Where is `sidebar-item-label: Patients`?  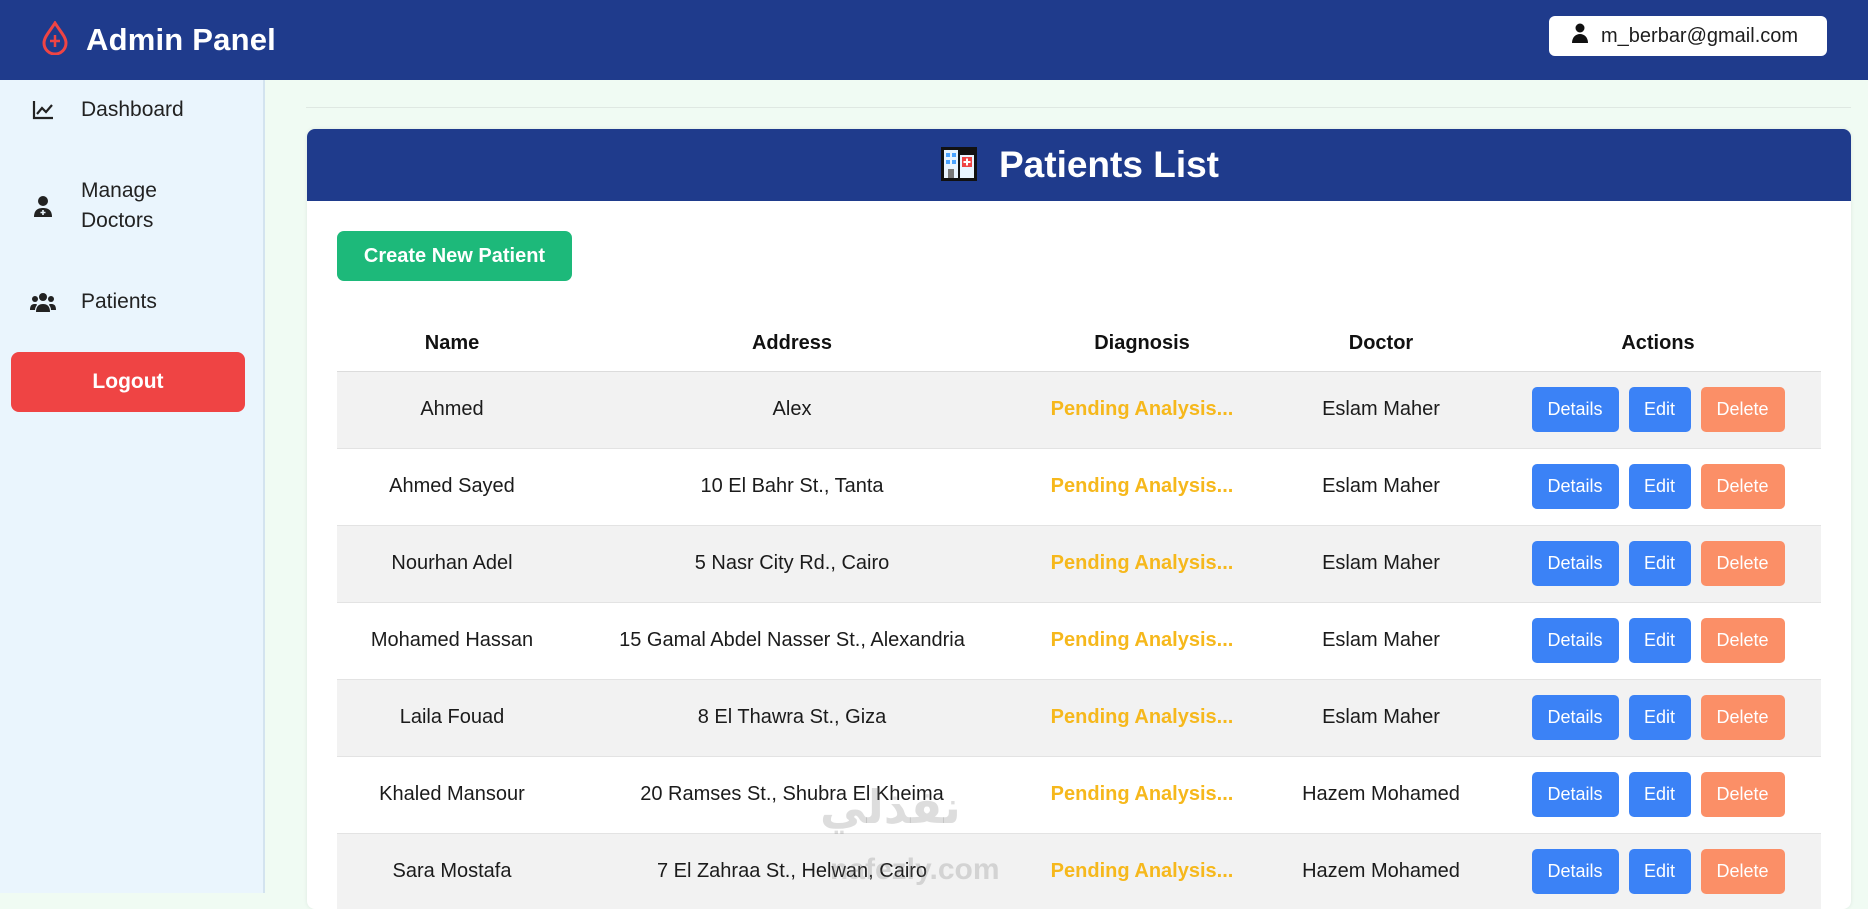 sidebar-item-label: Patients is located at coordinates (119, 301).